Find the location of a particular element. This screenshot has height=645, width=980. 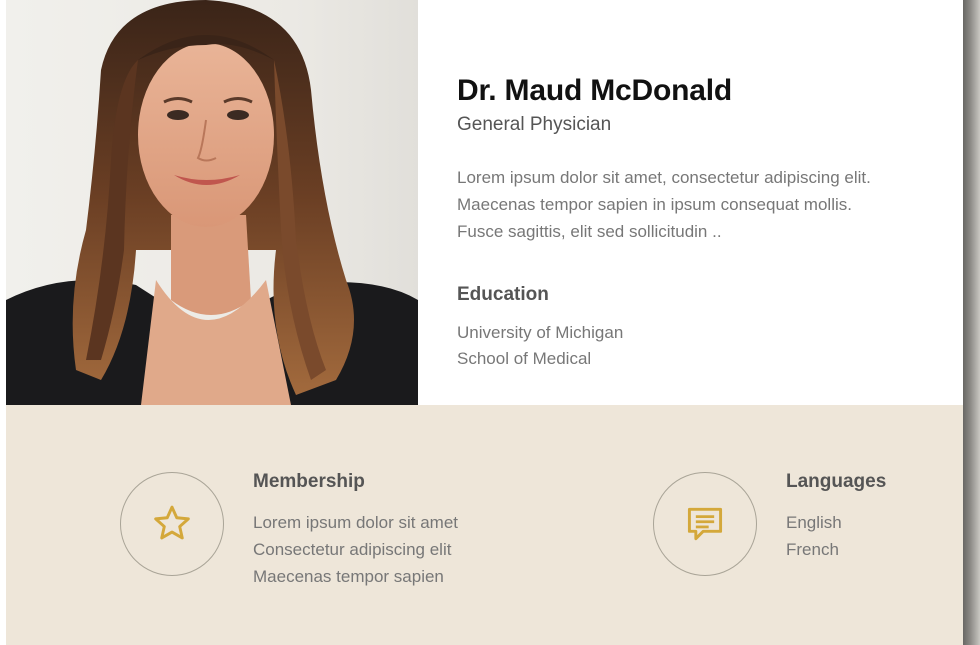

education-line: University of Michigan is located at coordinates (540, 332).